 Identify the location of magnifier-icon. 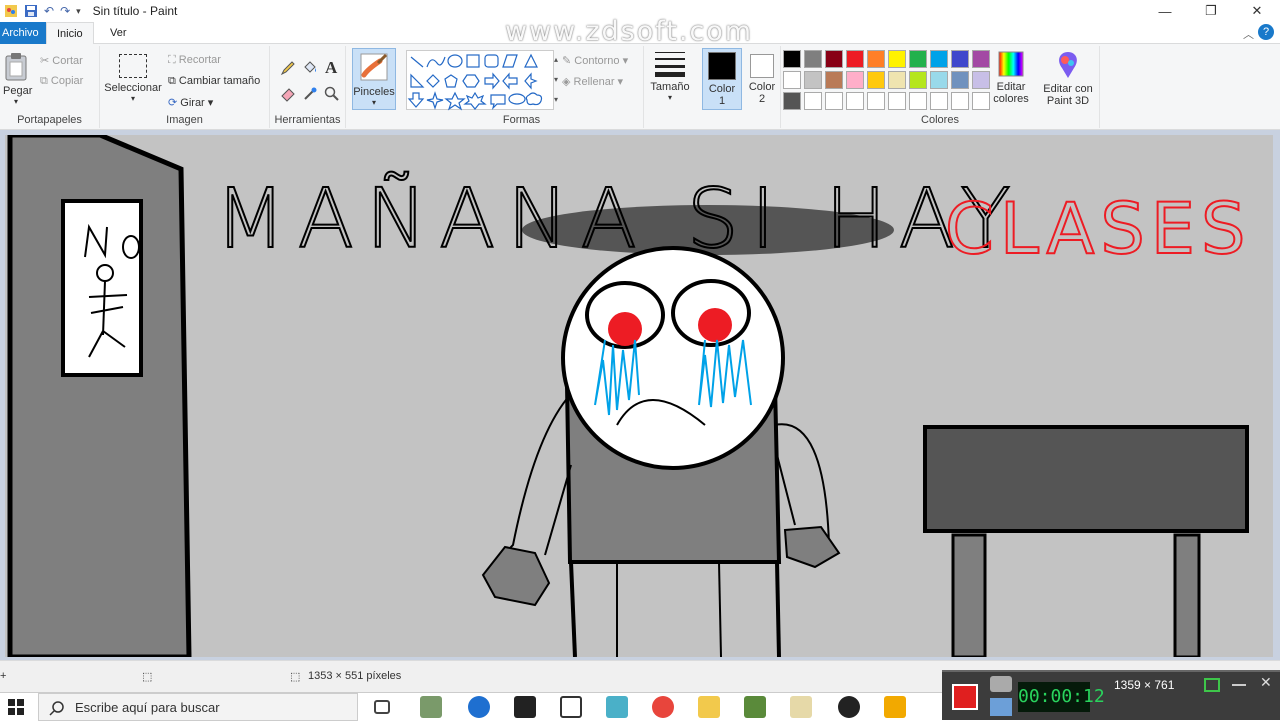
(332, 94).